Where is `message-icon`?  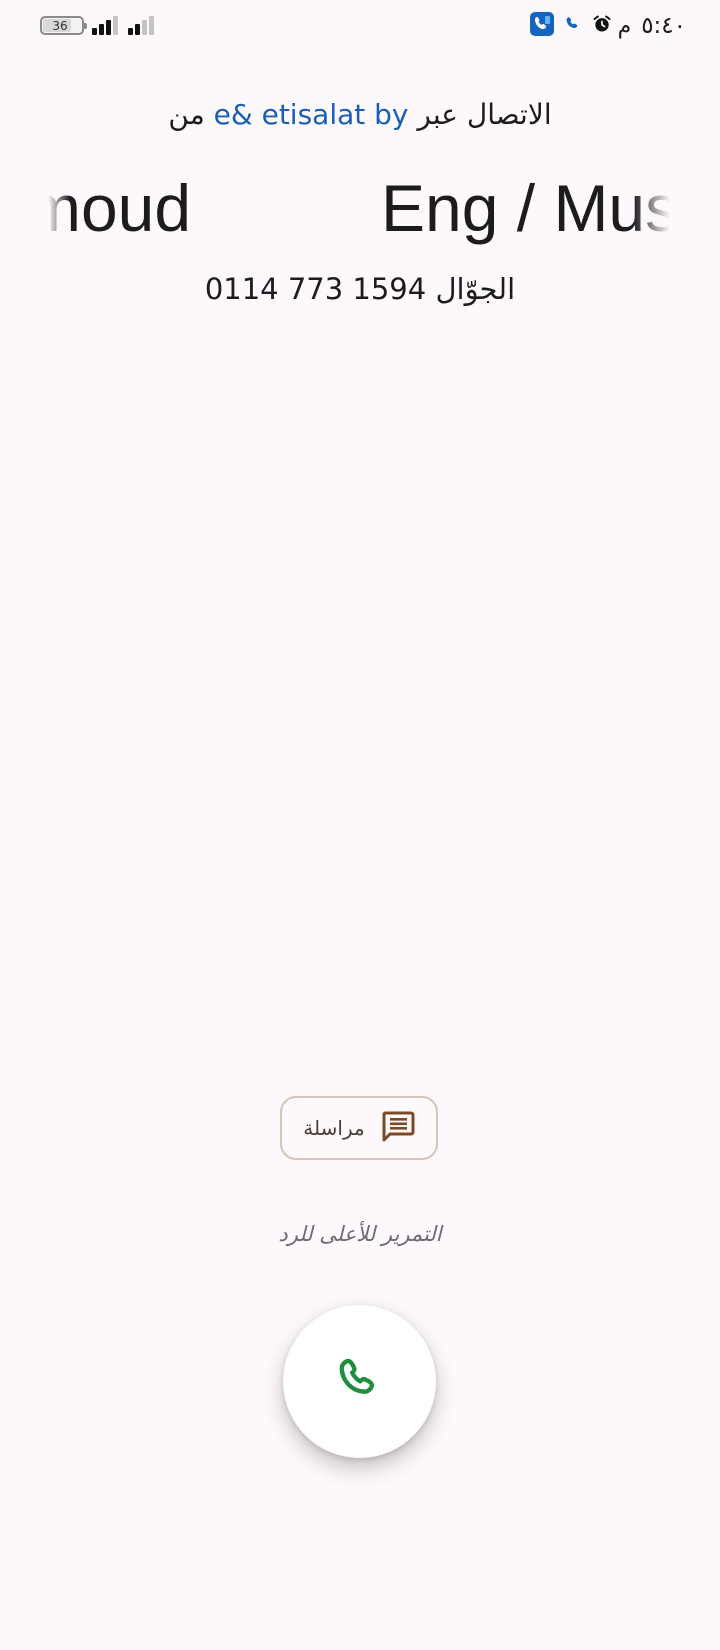
message-icon is located at coordinates (398, 1128).